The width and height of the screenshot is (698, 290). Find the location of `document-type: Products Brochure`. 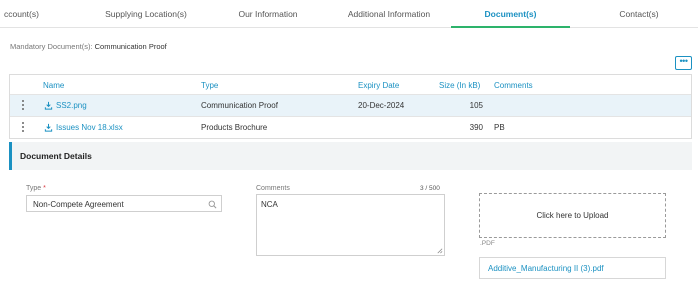

document-type: Products Brochure is located at coordinates (234, 127).